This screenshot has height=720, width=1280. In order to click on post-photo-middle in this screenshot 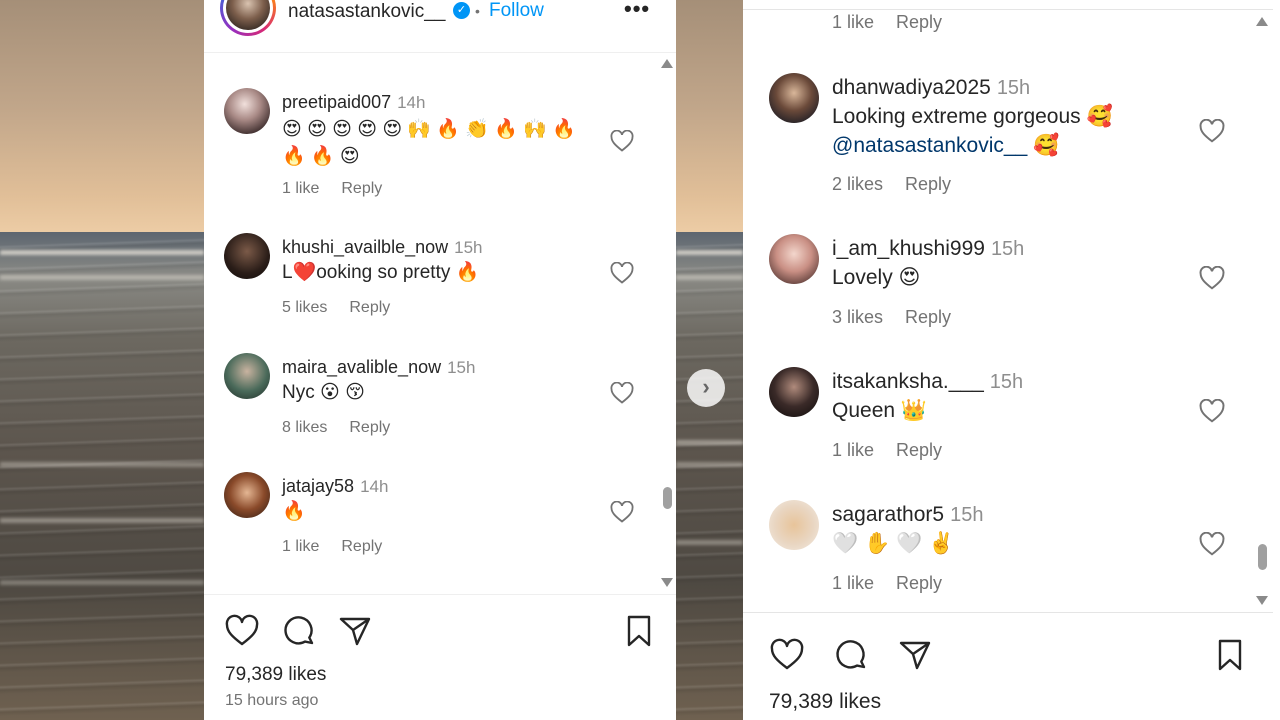, I will do `click(709, 360)`.